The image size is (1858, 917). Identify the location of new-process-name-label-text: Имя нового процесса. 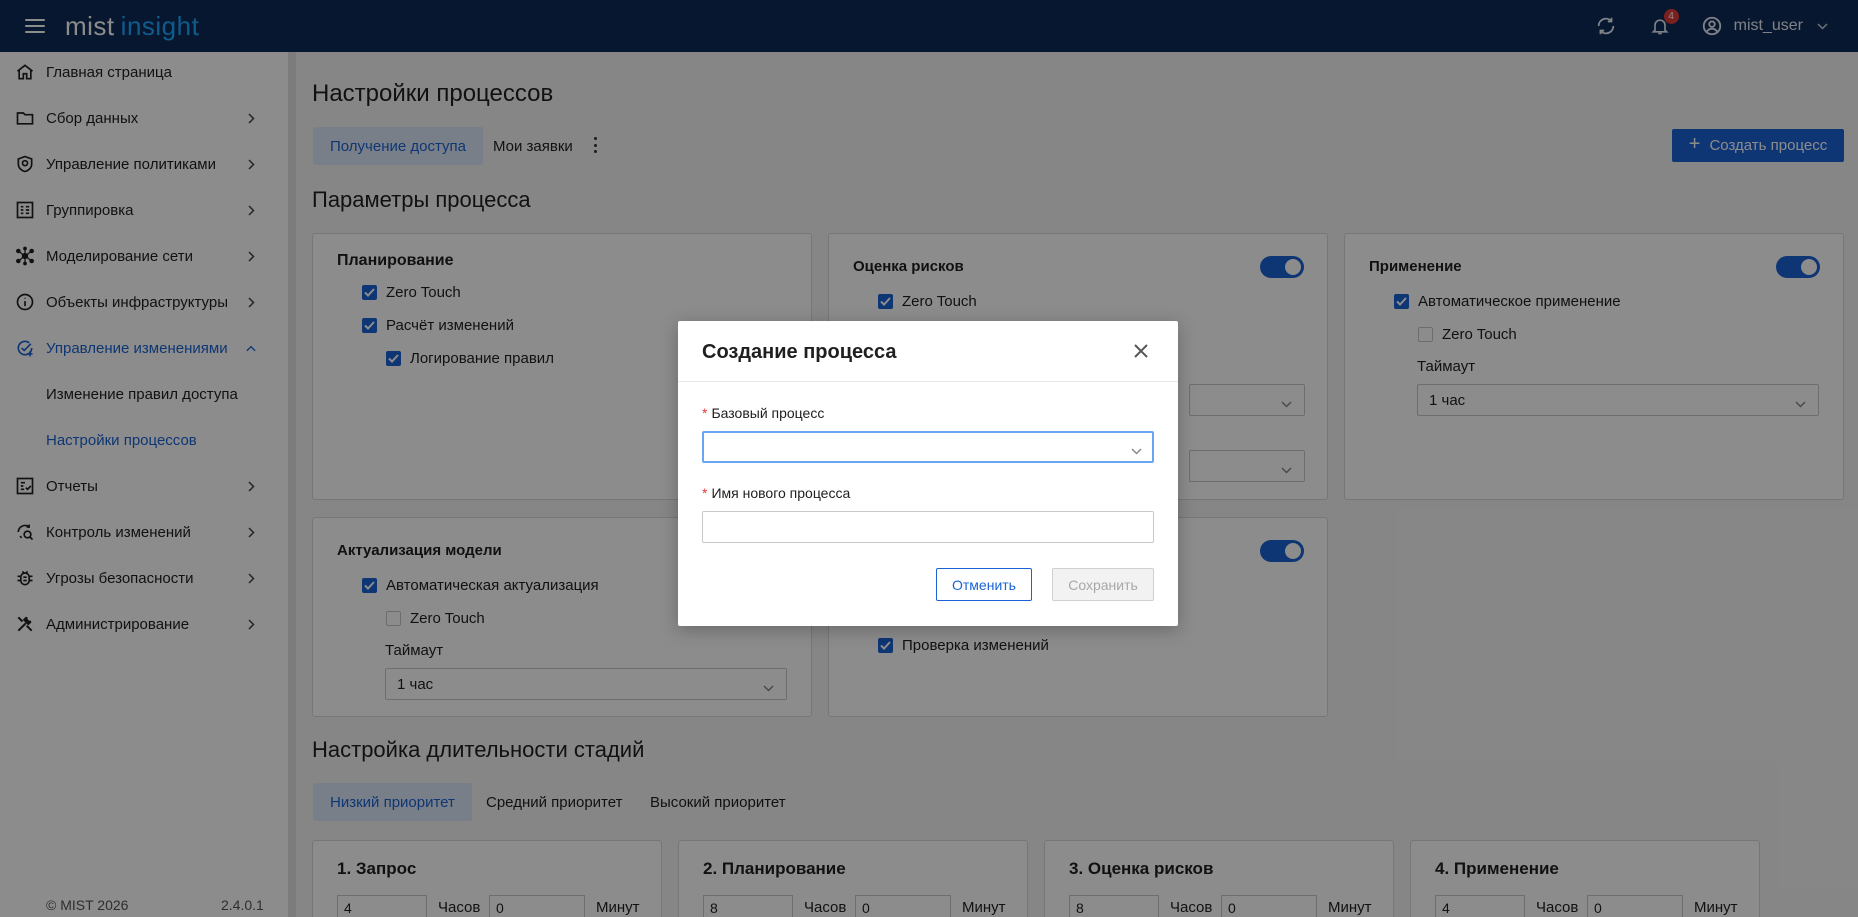
(781, 493).